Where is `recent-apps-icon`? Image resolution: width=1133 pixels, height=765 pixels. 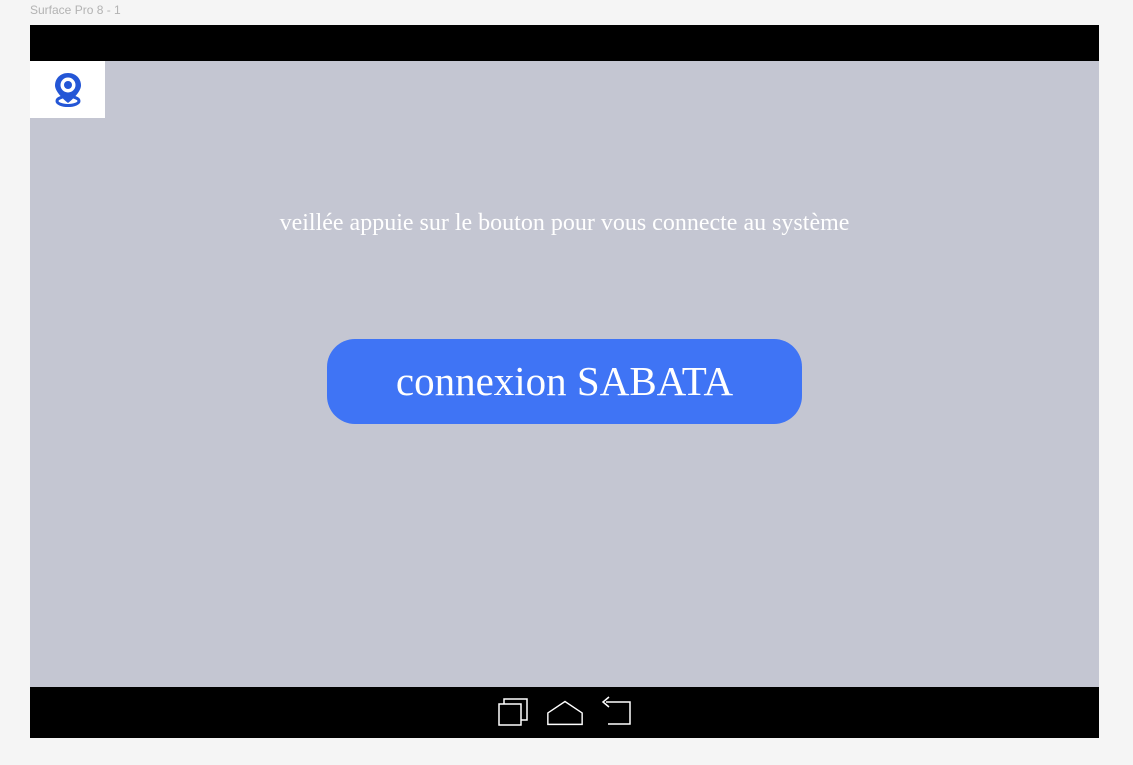 recent-apps-icon is located at coordinates (513, 712).